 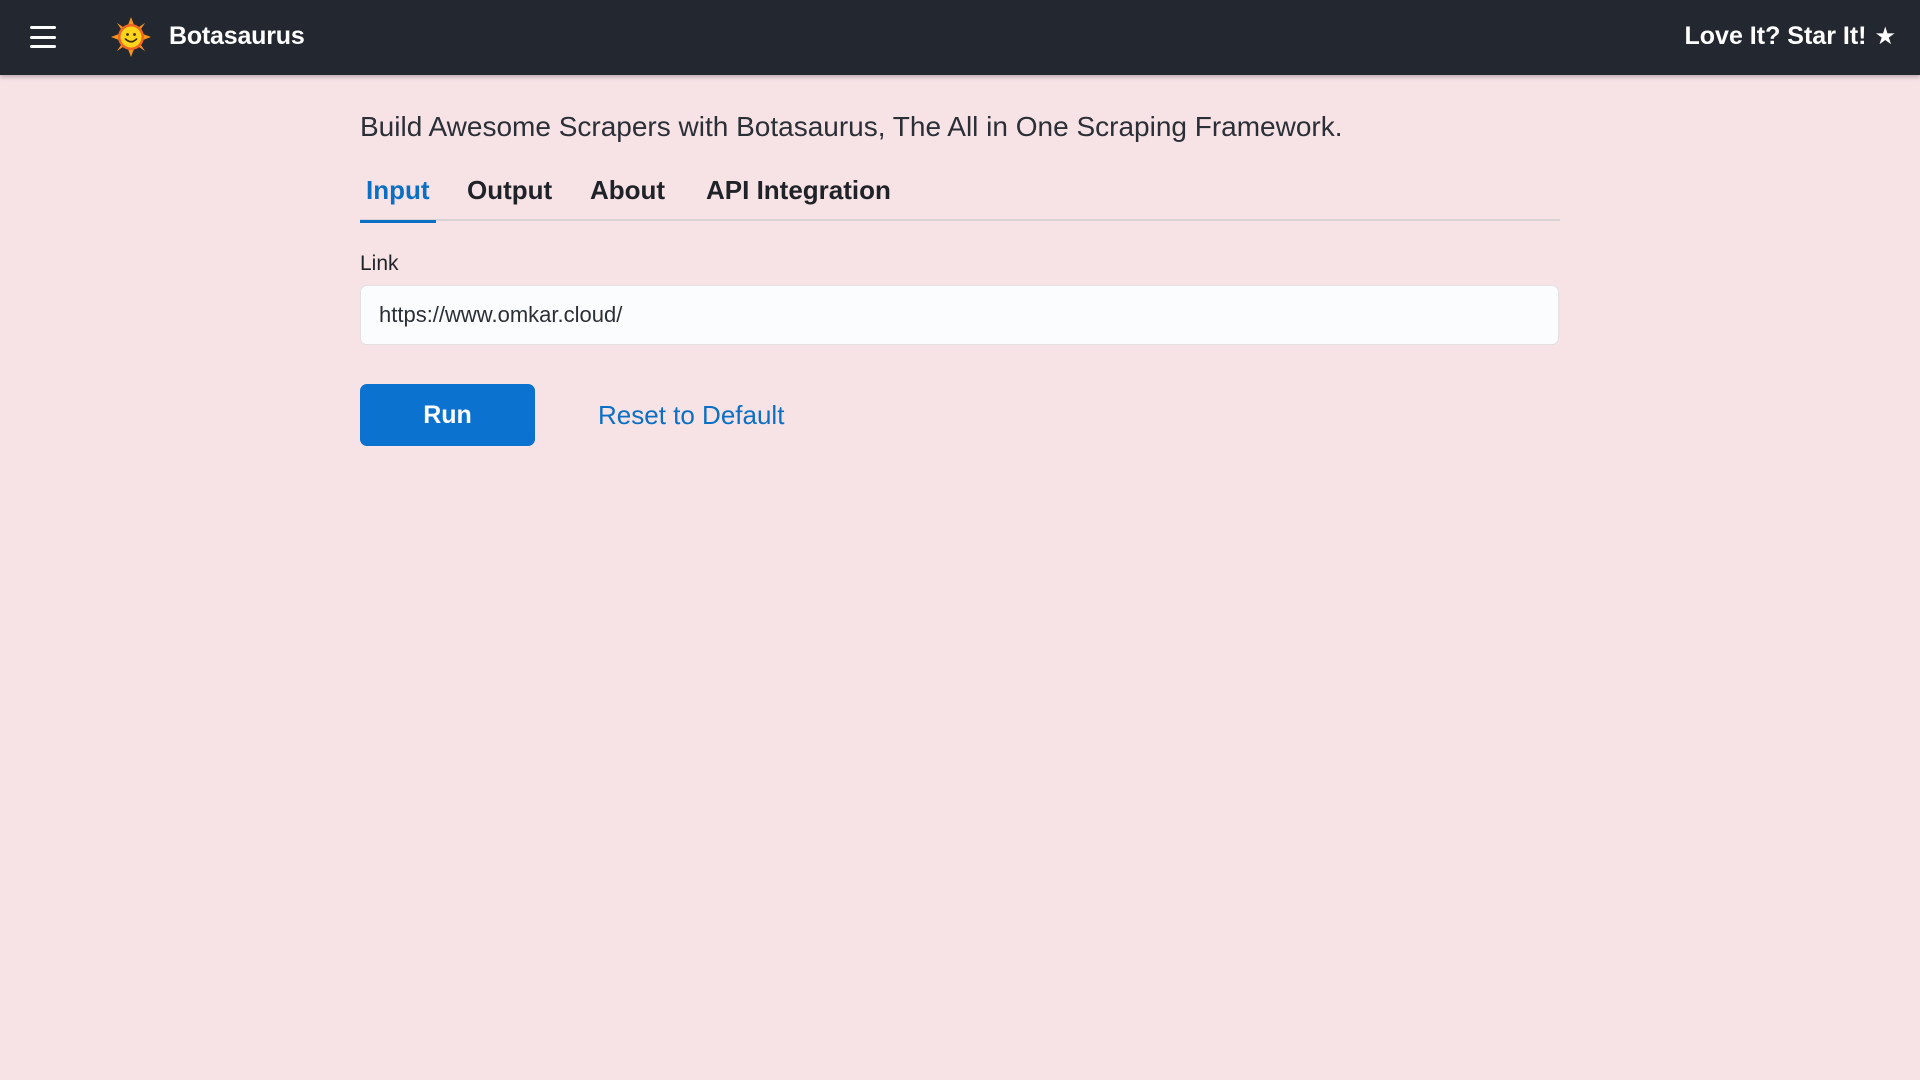 I want to click on link-field-label: Link, so click(x=379, y=263).